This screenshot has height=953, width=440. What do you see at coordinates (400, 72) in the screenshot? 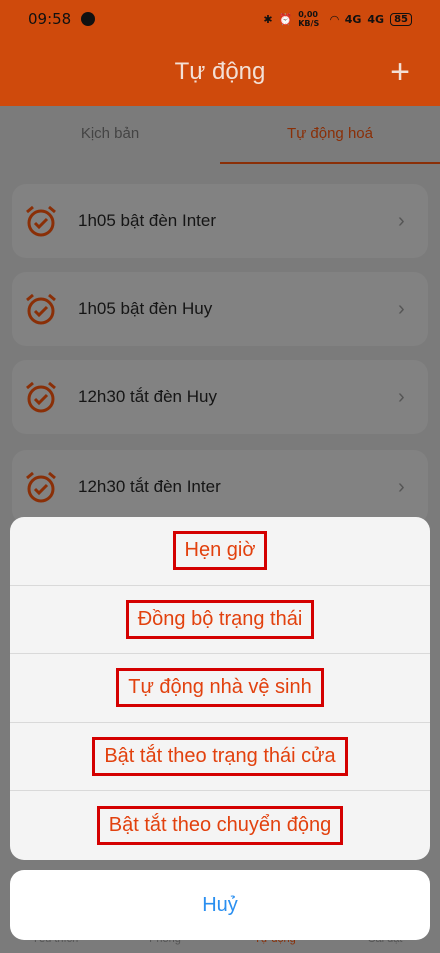
I see `plus-icon: +` at bounding box center [400, 72].